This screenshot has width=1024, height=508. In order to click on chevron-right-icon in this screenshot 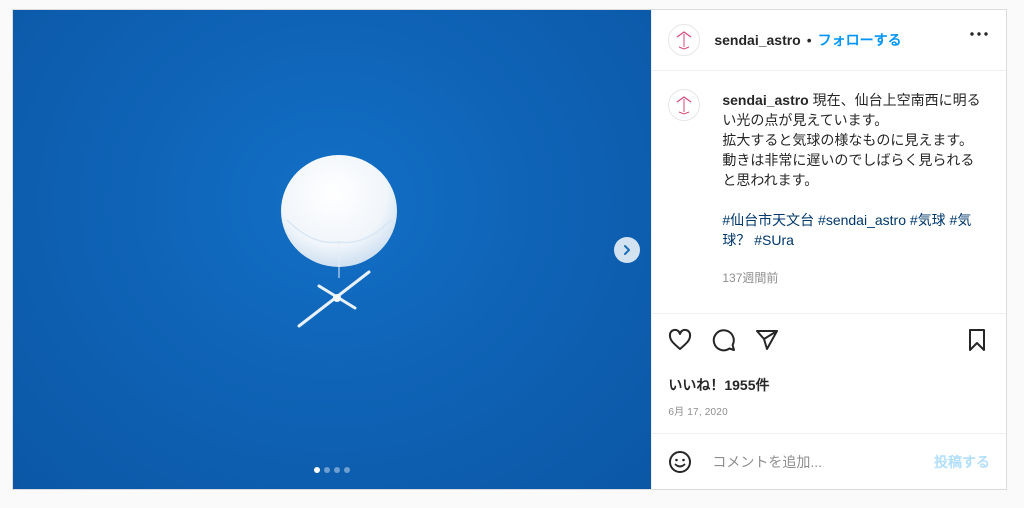, I will do `click(627, 250)`.